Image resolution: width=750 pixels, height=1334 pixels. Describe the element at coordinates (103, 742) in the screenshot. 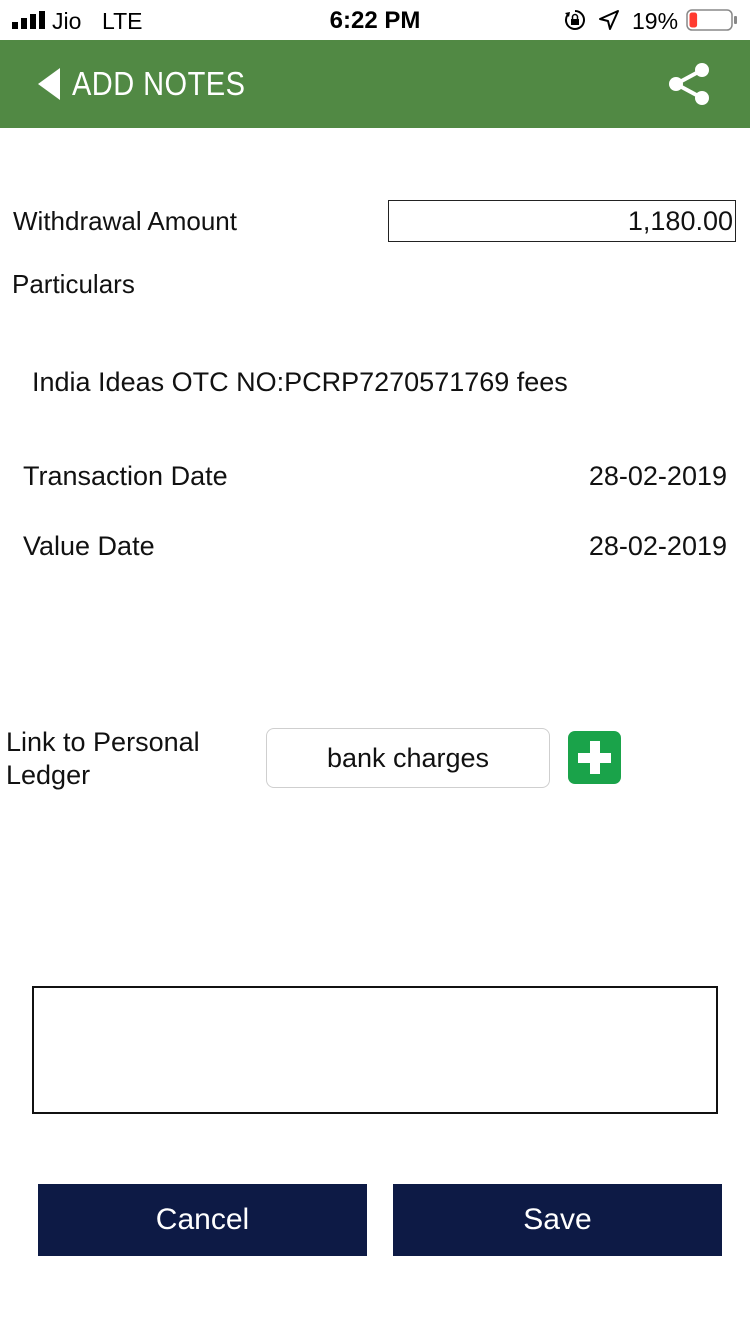

I see `ledger-label-line1: Link to Personal` at that location.